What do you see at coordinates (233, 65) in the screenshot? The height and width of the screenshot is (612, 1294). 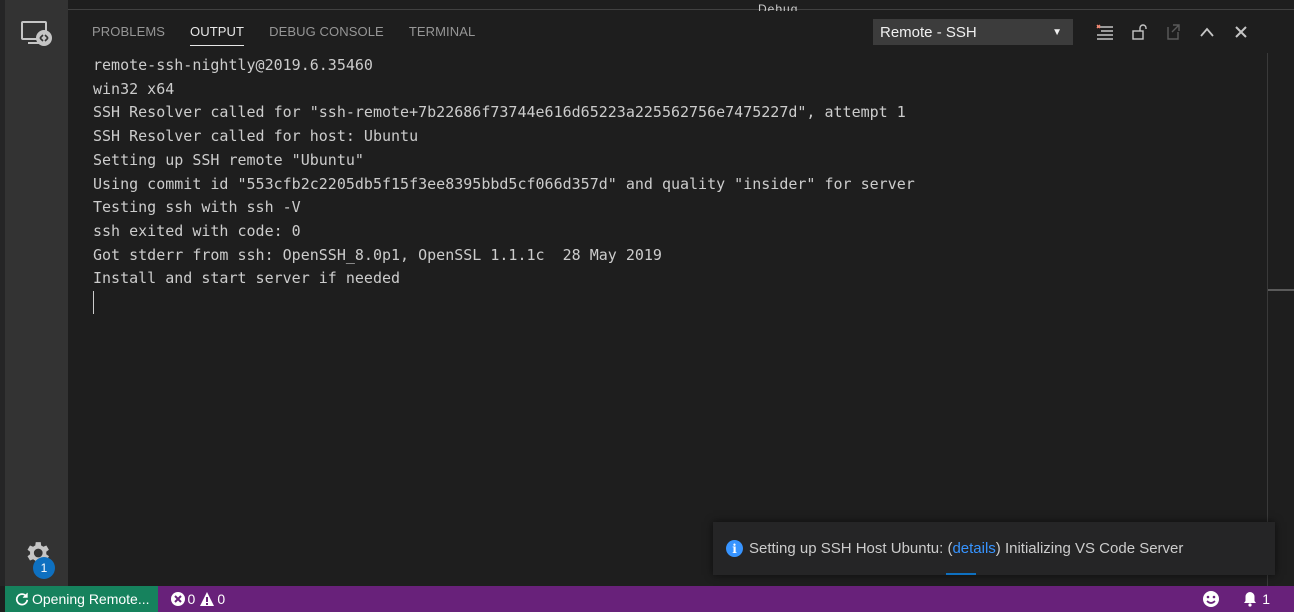 I see `output-line: remote-ssh-nightly@2019.6.35460` at bounding box center [233, 65].